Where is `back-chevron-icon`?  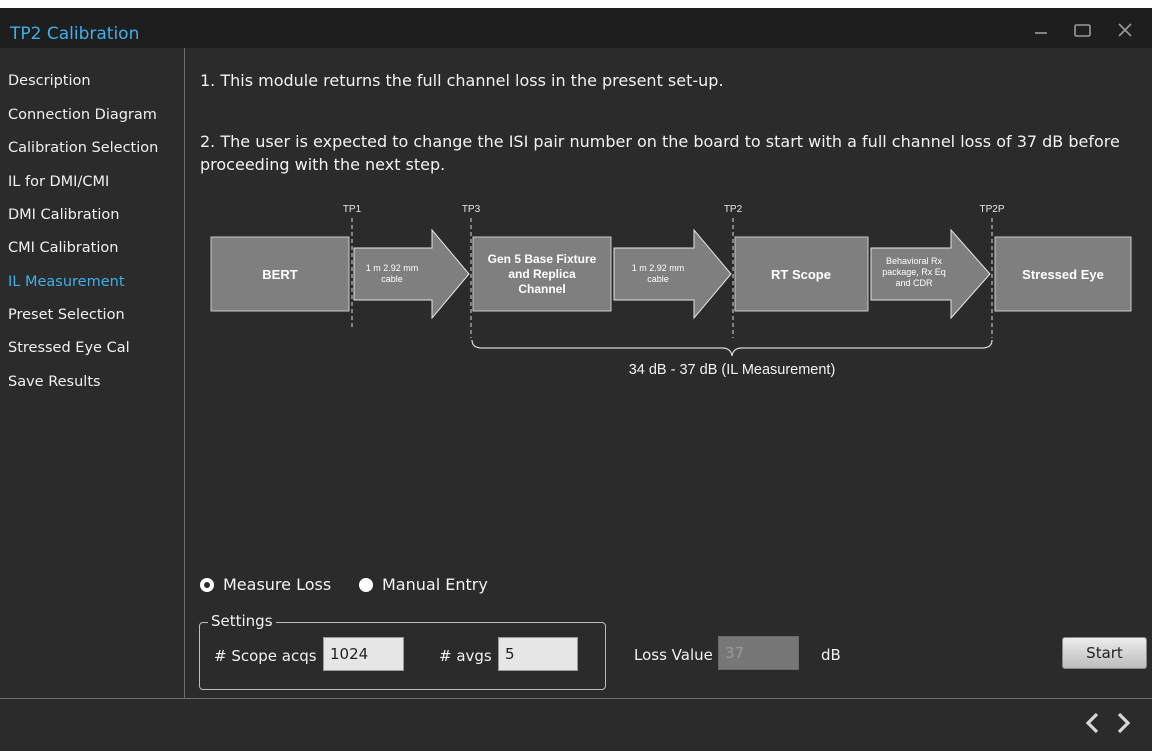
back-chevron-icon is located at coordinates (1093, 723).